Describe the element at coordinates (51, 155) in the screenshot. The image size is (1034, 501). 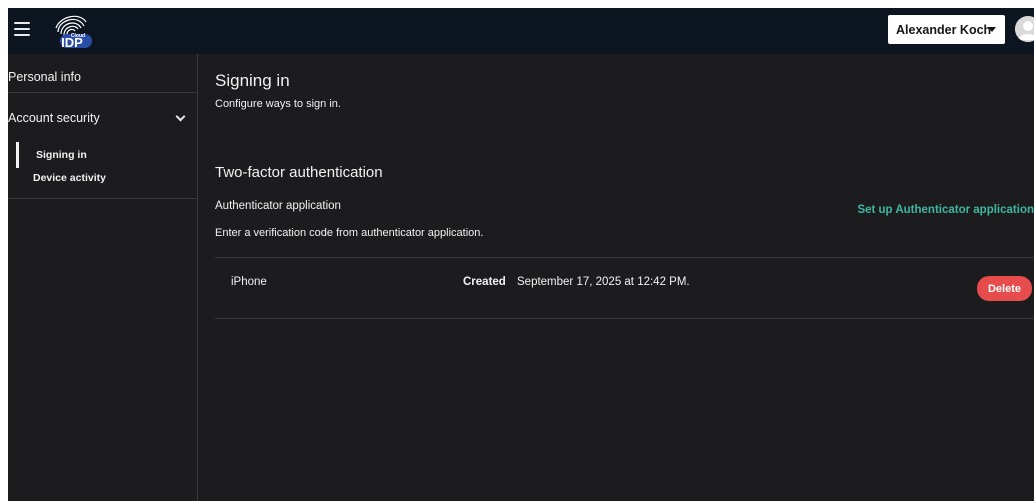
I see `sidebar-item-signing-in: Signing in` at that location.